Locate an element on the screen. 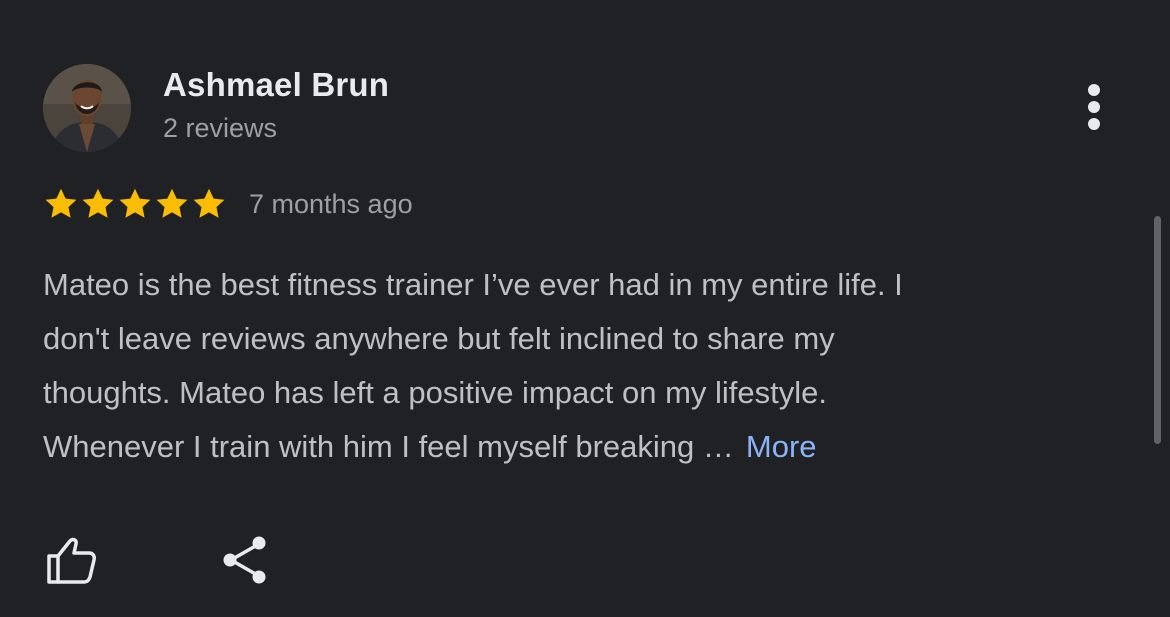 The height and width of the screenshot is (617, 1170). like-button is located at coordinates (72, 560).